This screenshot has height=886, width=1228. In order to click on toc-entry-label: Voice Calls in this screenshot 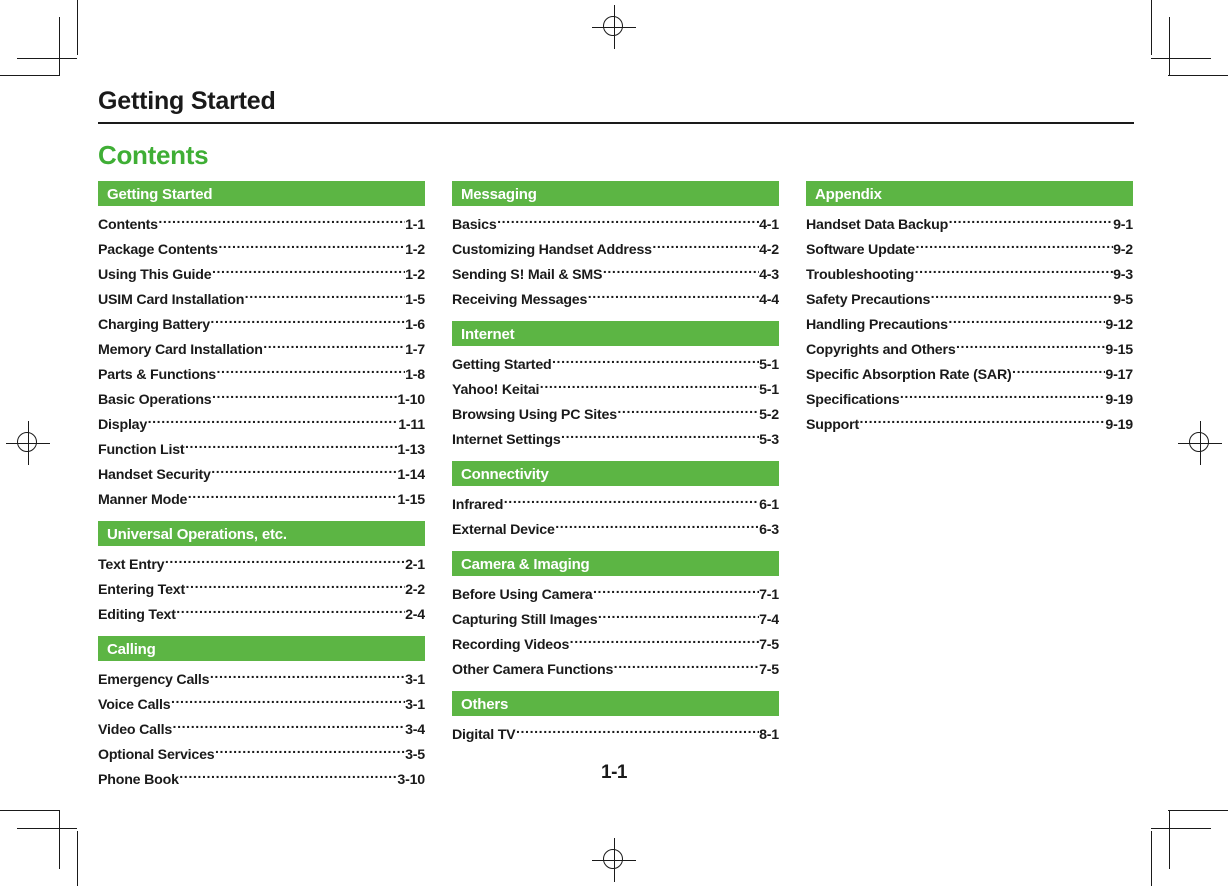, I will do `click(134, 705)`.